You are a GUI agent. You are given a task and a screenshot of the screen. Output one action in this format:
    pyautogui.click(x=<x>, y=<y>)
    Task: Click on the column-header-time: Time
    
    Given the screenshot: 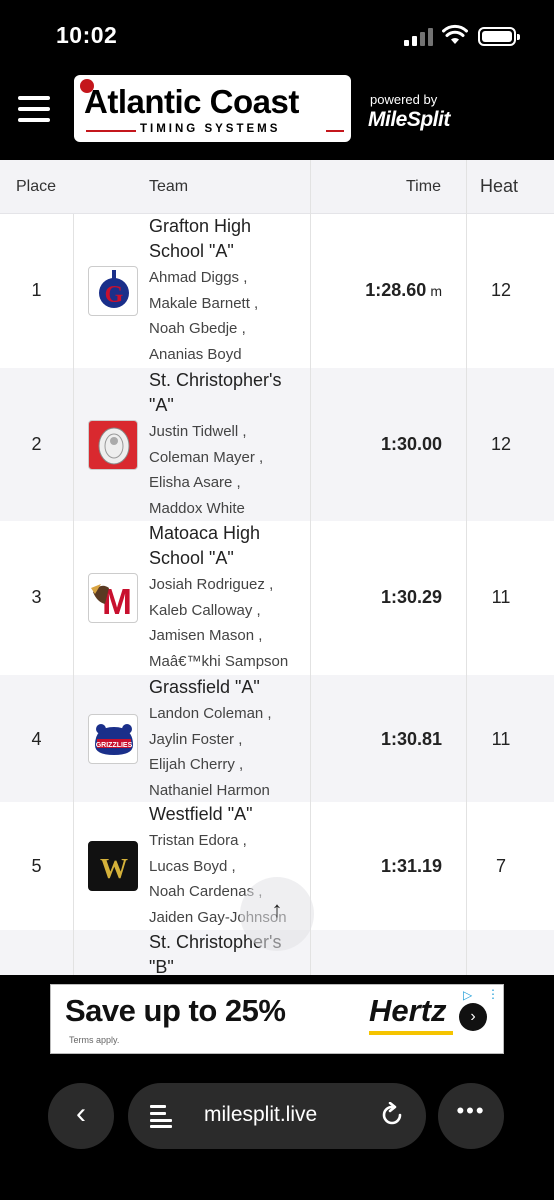 What is the action you would take?
    pyautogui.click(x=423, y=187)
    